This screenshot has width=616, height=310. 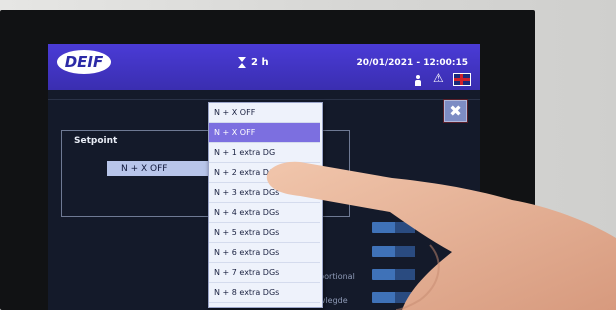 What do you see at coordinates (462, 79) in the screenshot?
I see `flag-uk-icon` at bounding box center [462, 79].